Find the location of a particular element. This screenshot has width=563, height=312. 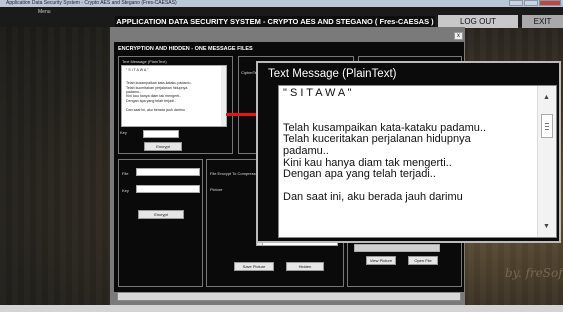

dialog-close-button: x is located at coordinates (458, 36).